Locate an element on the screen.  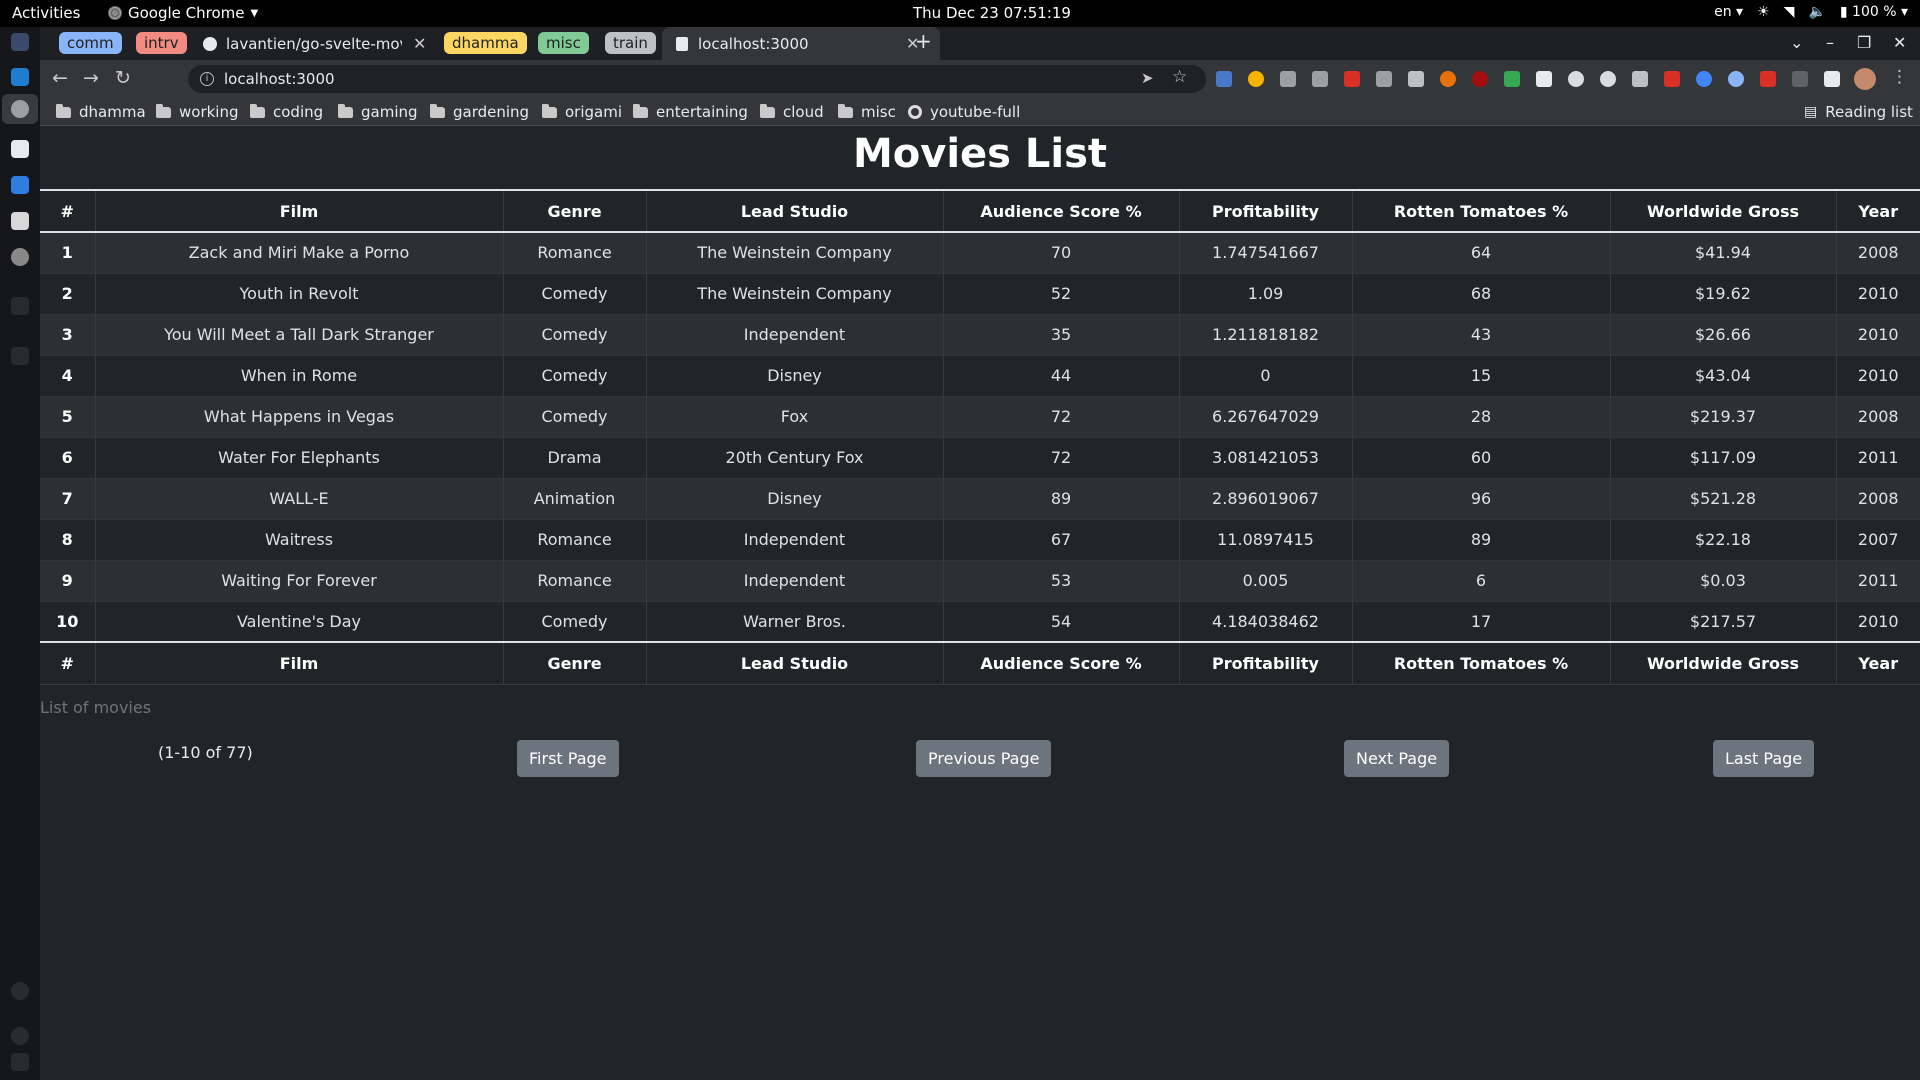
clock-app-icon is located at coordinates (20, 257).